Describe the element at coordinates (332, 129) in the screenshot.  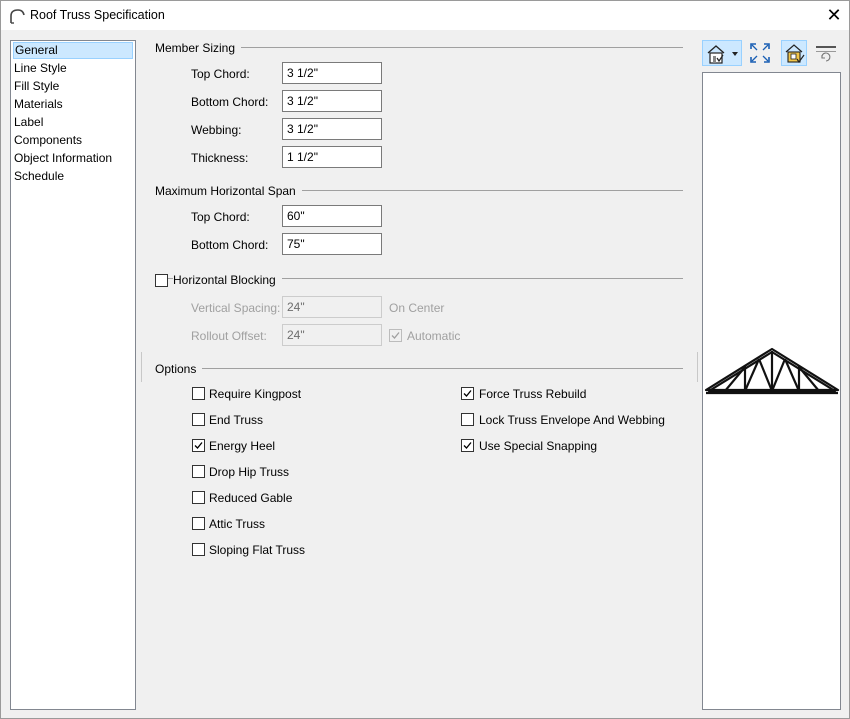
I see `webbing-size-input: 3 1/2"` at that location.